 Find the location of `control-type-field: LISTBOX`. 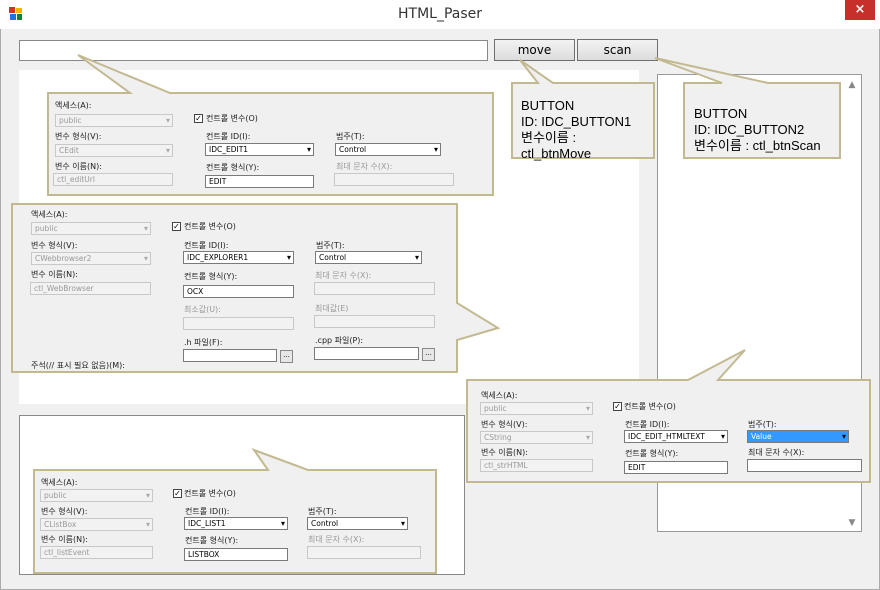

control-type-field: LISTBOX is located at coordinates (236, 554).